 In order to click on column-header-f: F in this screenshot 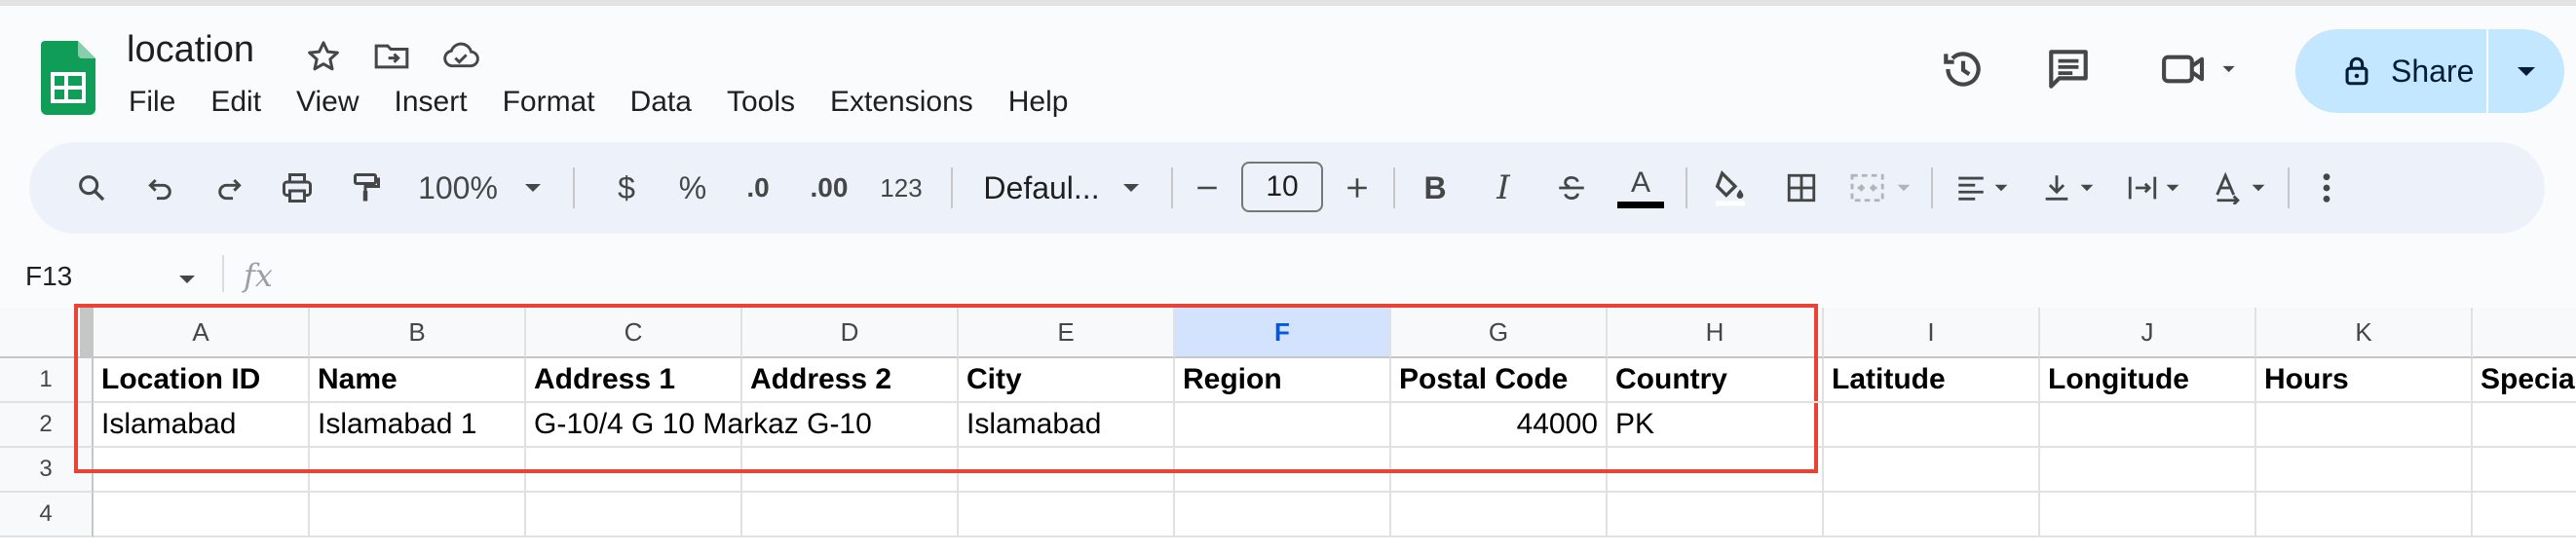, I will do `click(1283, 333)`.